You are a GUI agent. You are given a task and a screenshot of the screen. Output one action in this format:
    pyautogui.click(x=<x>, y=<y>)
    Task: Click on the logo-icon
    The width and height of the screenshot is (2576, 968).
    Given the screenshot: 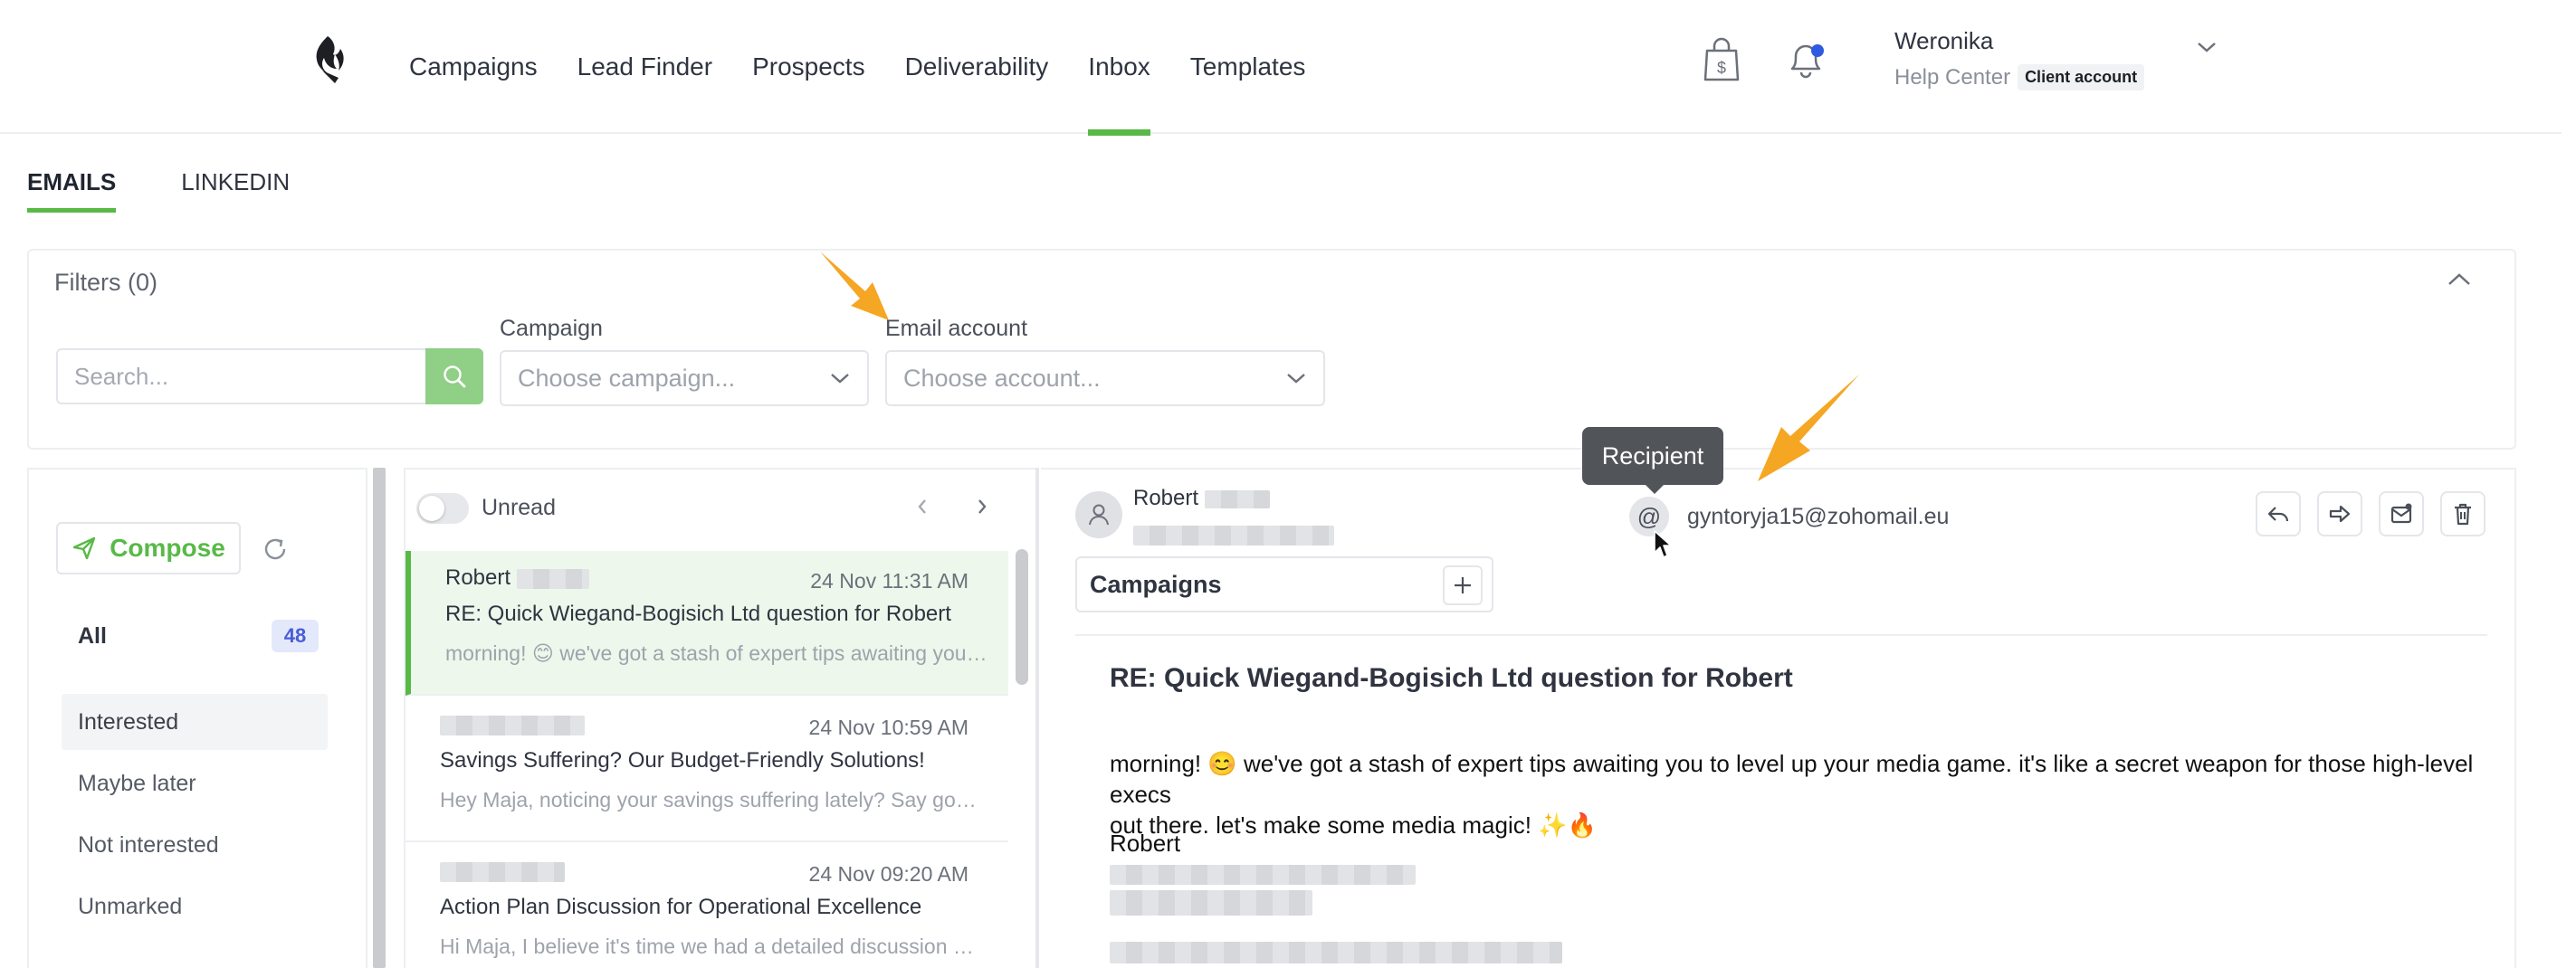 What is the action you would take?
    pyautogui.click(x=329, y=59)
    